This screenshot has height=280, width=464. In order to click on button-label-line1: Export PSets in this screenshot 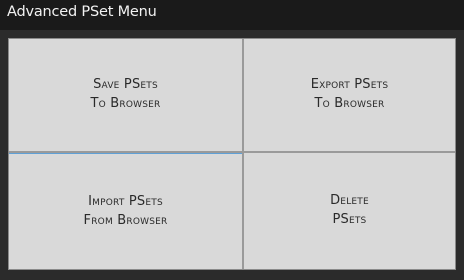, I will do `click(349, 85)`.